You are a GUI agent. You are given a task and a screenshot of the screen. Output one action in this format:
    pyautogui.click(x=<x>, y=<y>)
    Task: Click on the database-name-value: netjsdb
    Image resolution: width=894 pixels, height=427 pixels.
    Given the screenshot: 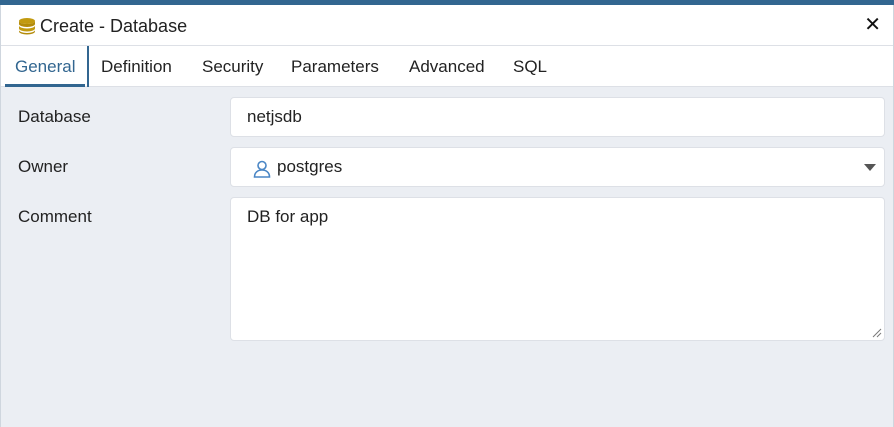 What is the action you would take?
    pyautogui.click(x=274, y=116)
    